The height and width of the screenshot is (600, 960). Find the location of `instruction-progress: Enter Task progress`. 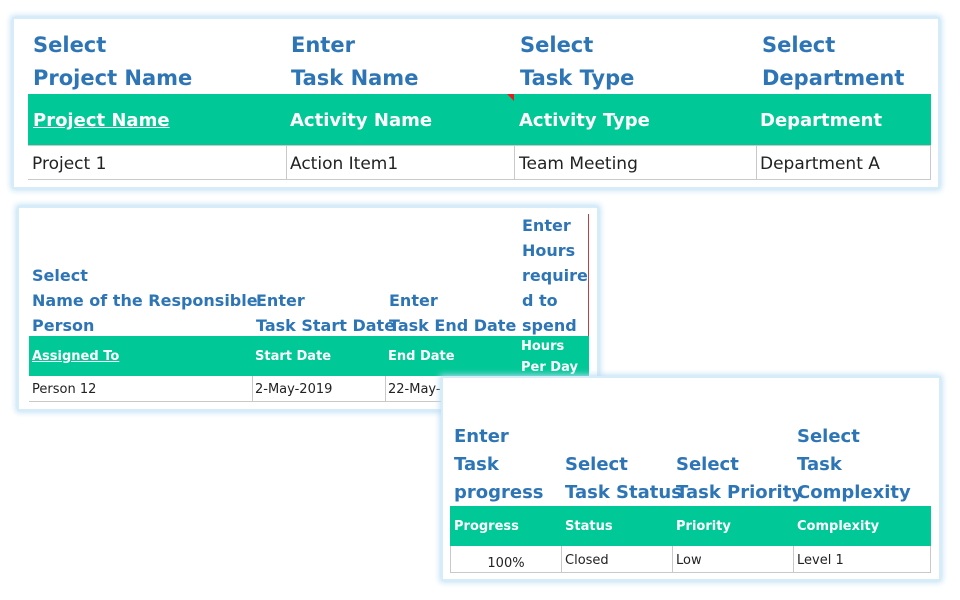

instruction-progress: Enter Task progress is located at coordinates (499, 465).